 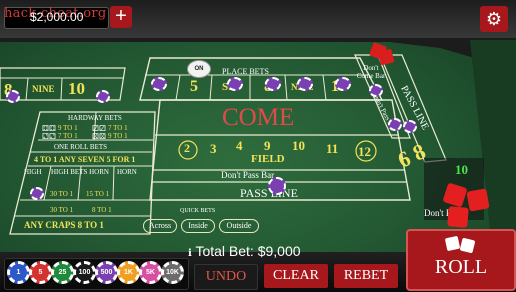 What do you see at coordinates (267, 145) in the screenshot?
I see `field-num-9: 9` at bounding box center [267, 145].